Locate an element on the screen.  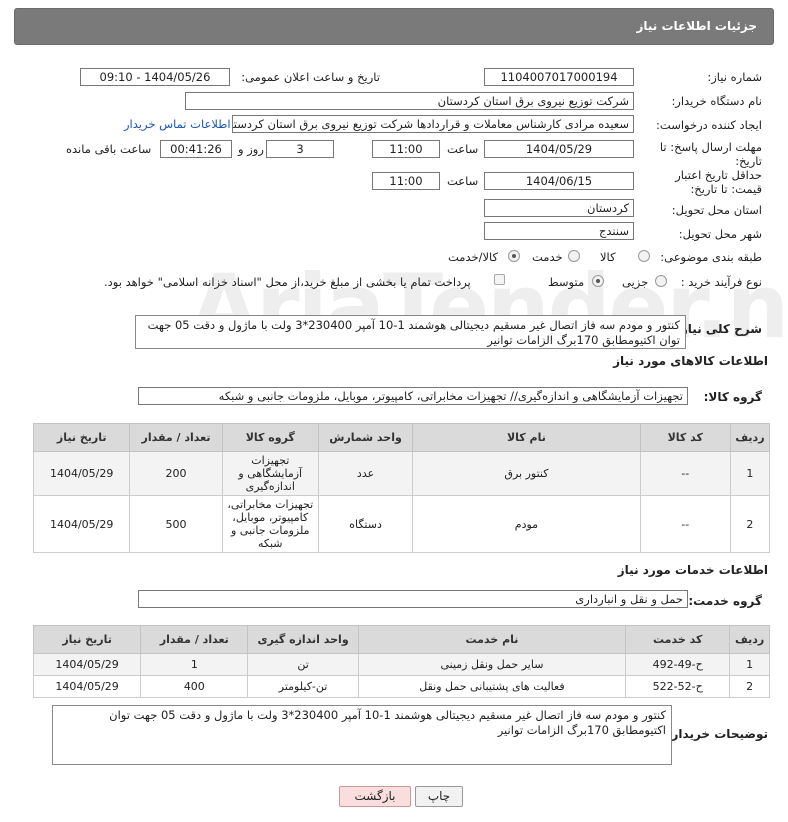
days-label: روز و is located at coordinates (251, 149).